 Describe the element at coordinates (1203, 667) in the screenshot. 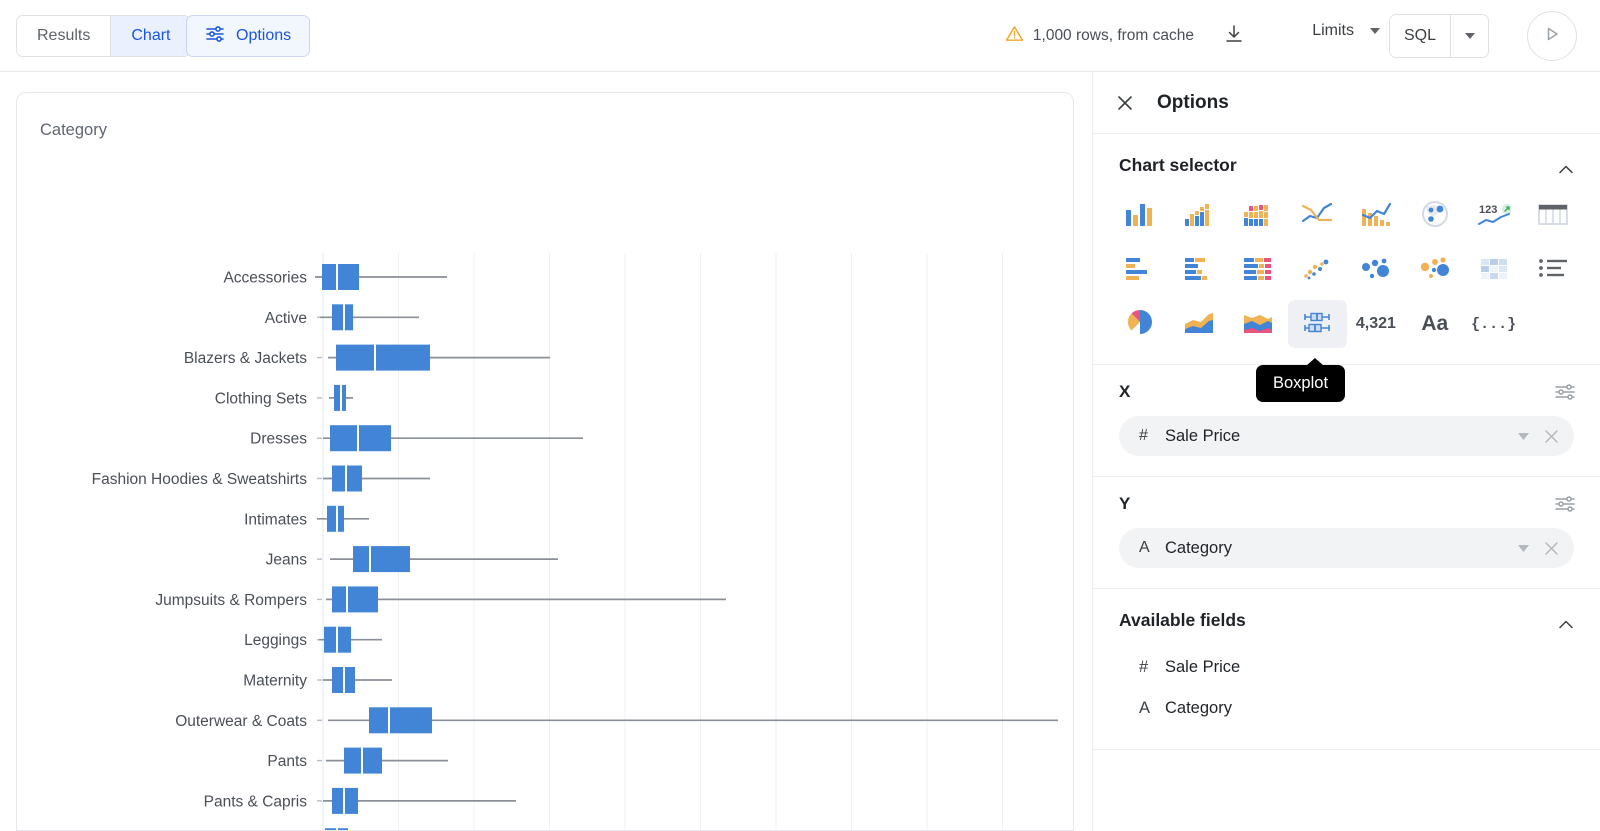

I see `available-field-name: Sale Price` at that location.